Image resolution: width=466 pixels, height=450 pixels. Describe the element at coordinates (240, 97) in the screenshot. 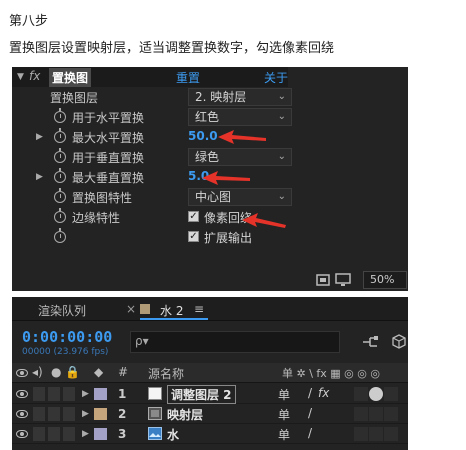

I see `map-layer-dropdown: 2. 映射层 ⌄` at that location.